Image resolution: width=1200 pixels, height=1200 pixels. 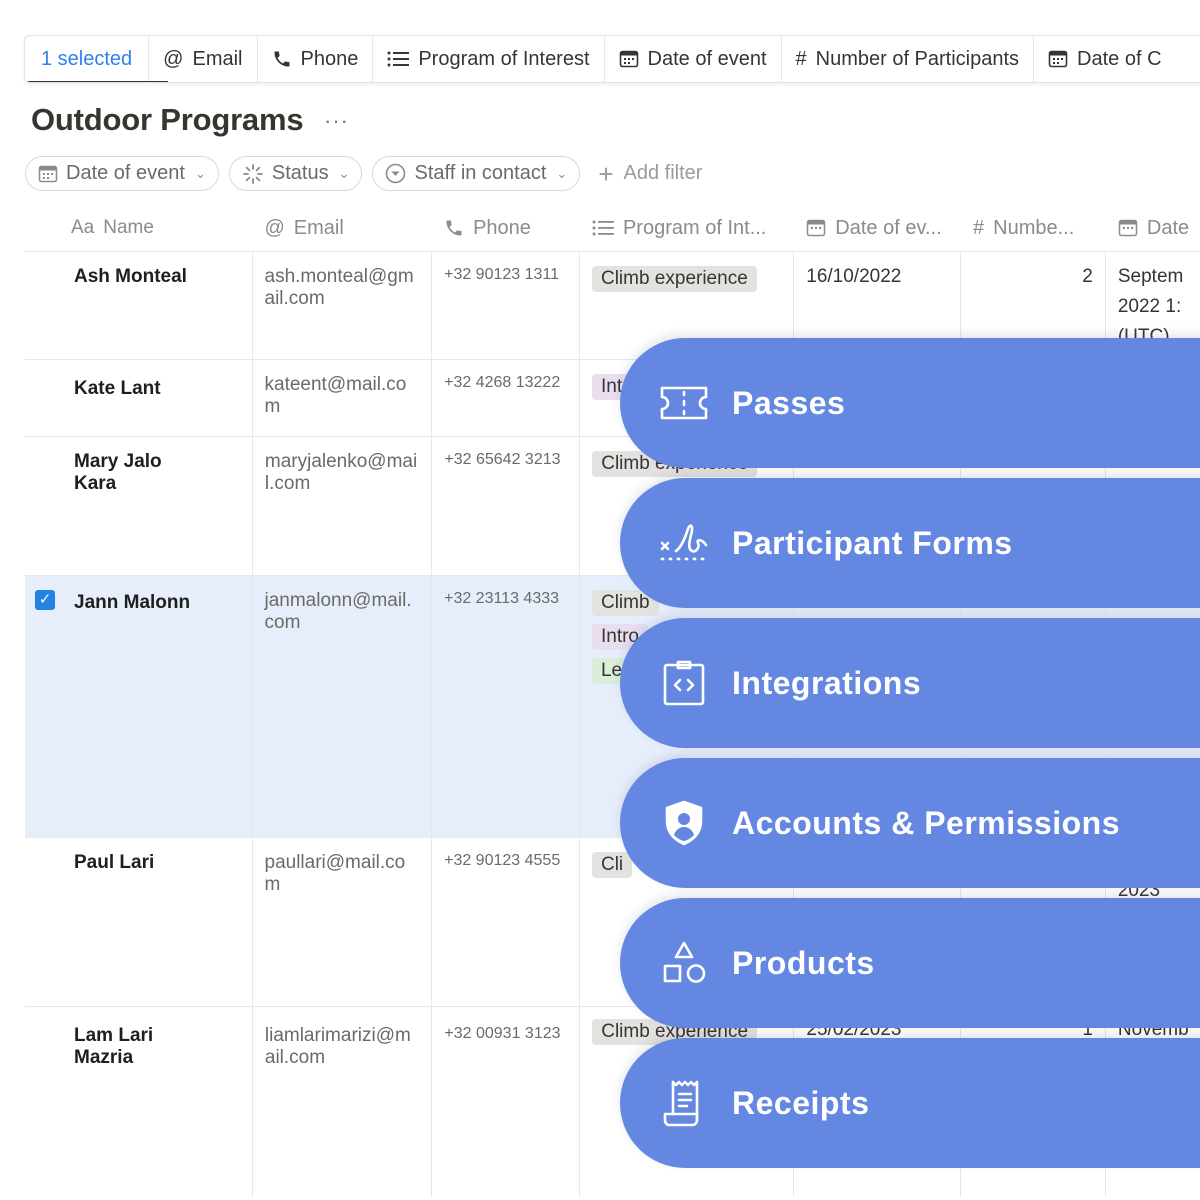 I want to click on email-cell: ash.monteal@gmail.com, so click(x=343, y=305).